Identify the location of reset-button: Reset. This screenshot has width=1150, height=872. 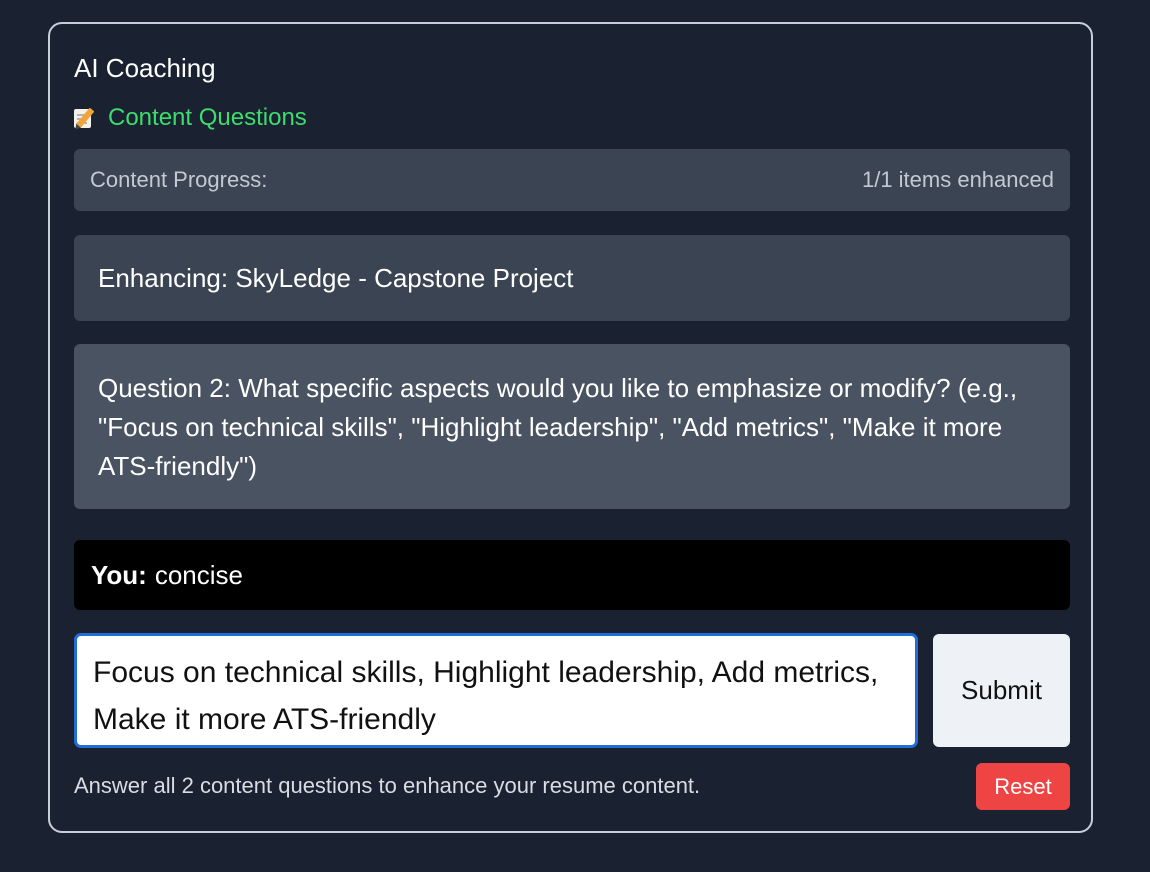
(1023, 786).